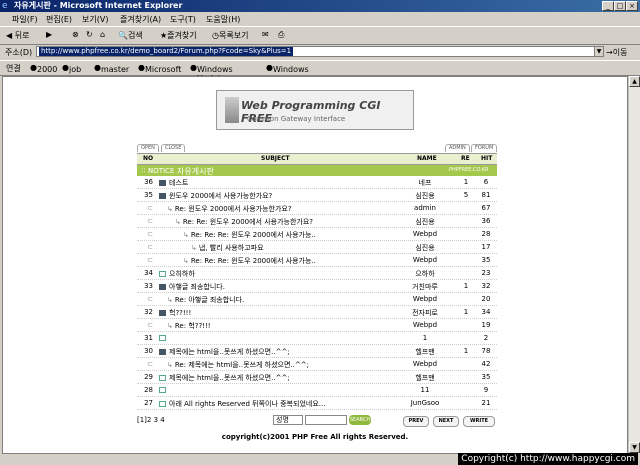 The height and width of the screenshot is (465, 640). I want to click on pagination: [1]2 3 4, so click(151, 420).